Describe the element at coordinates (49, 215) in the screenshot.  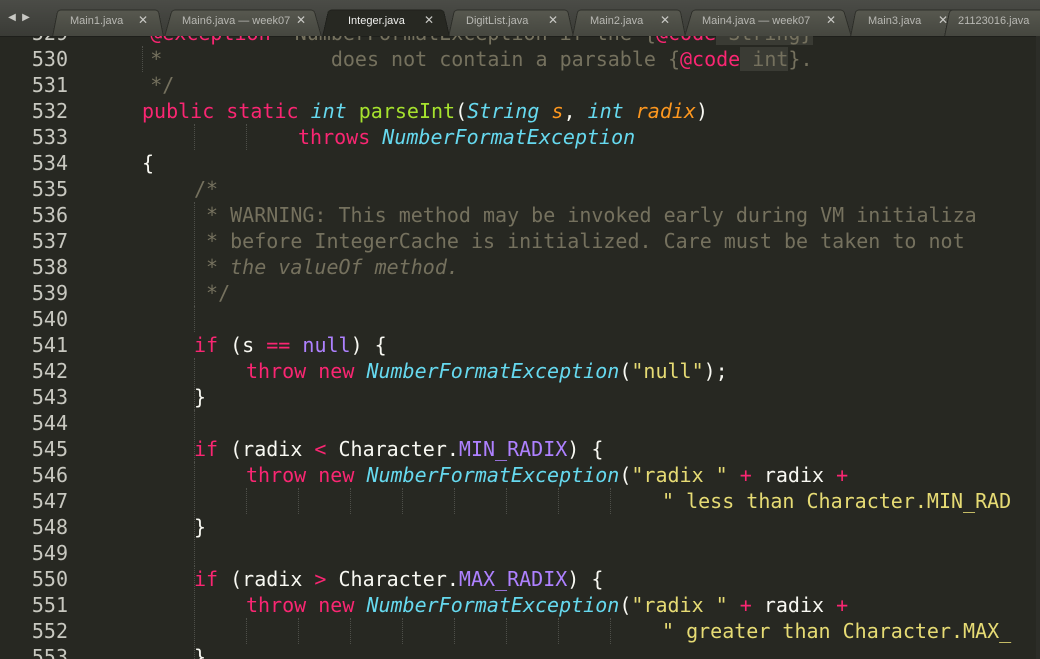
I see `line-number: 536` at that location.